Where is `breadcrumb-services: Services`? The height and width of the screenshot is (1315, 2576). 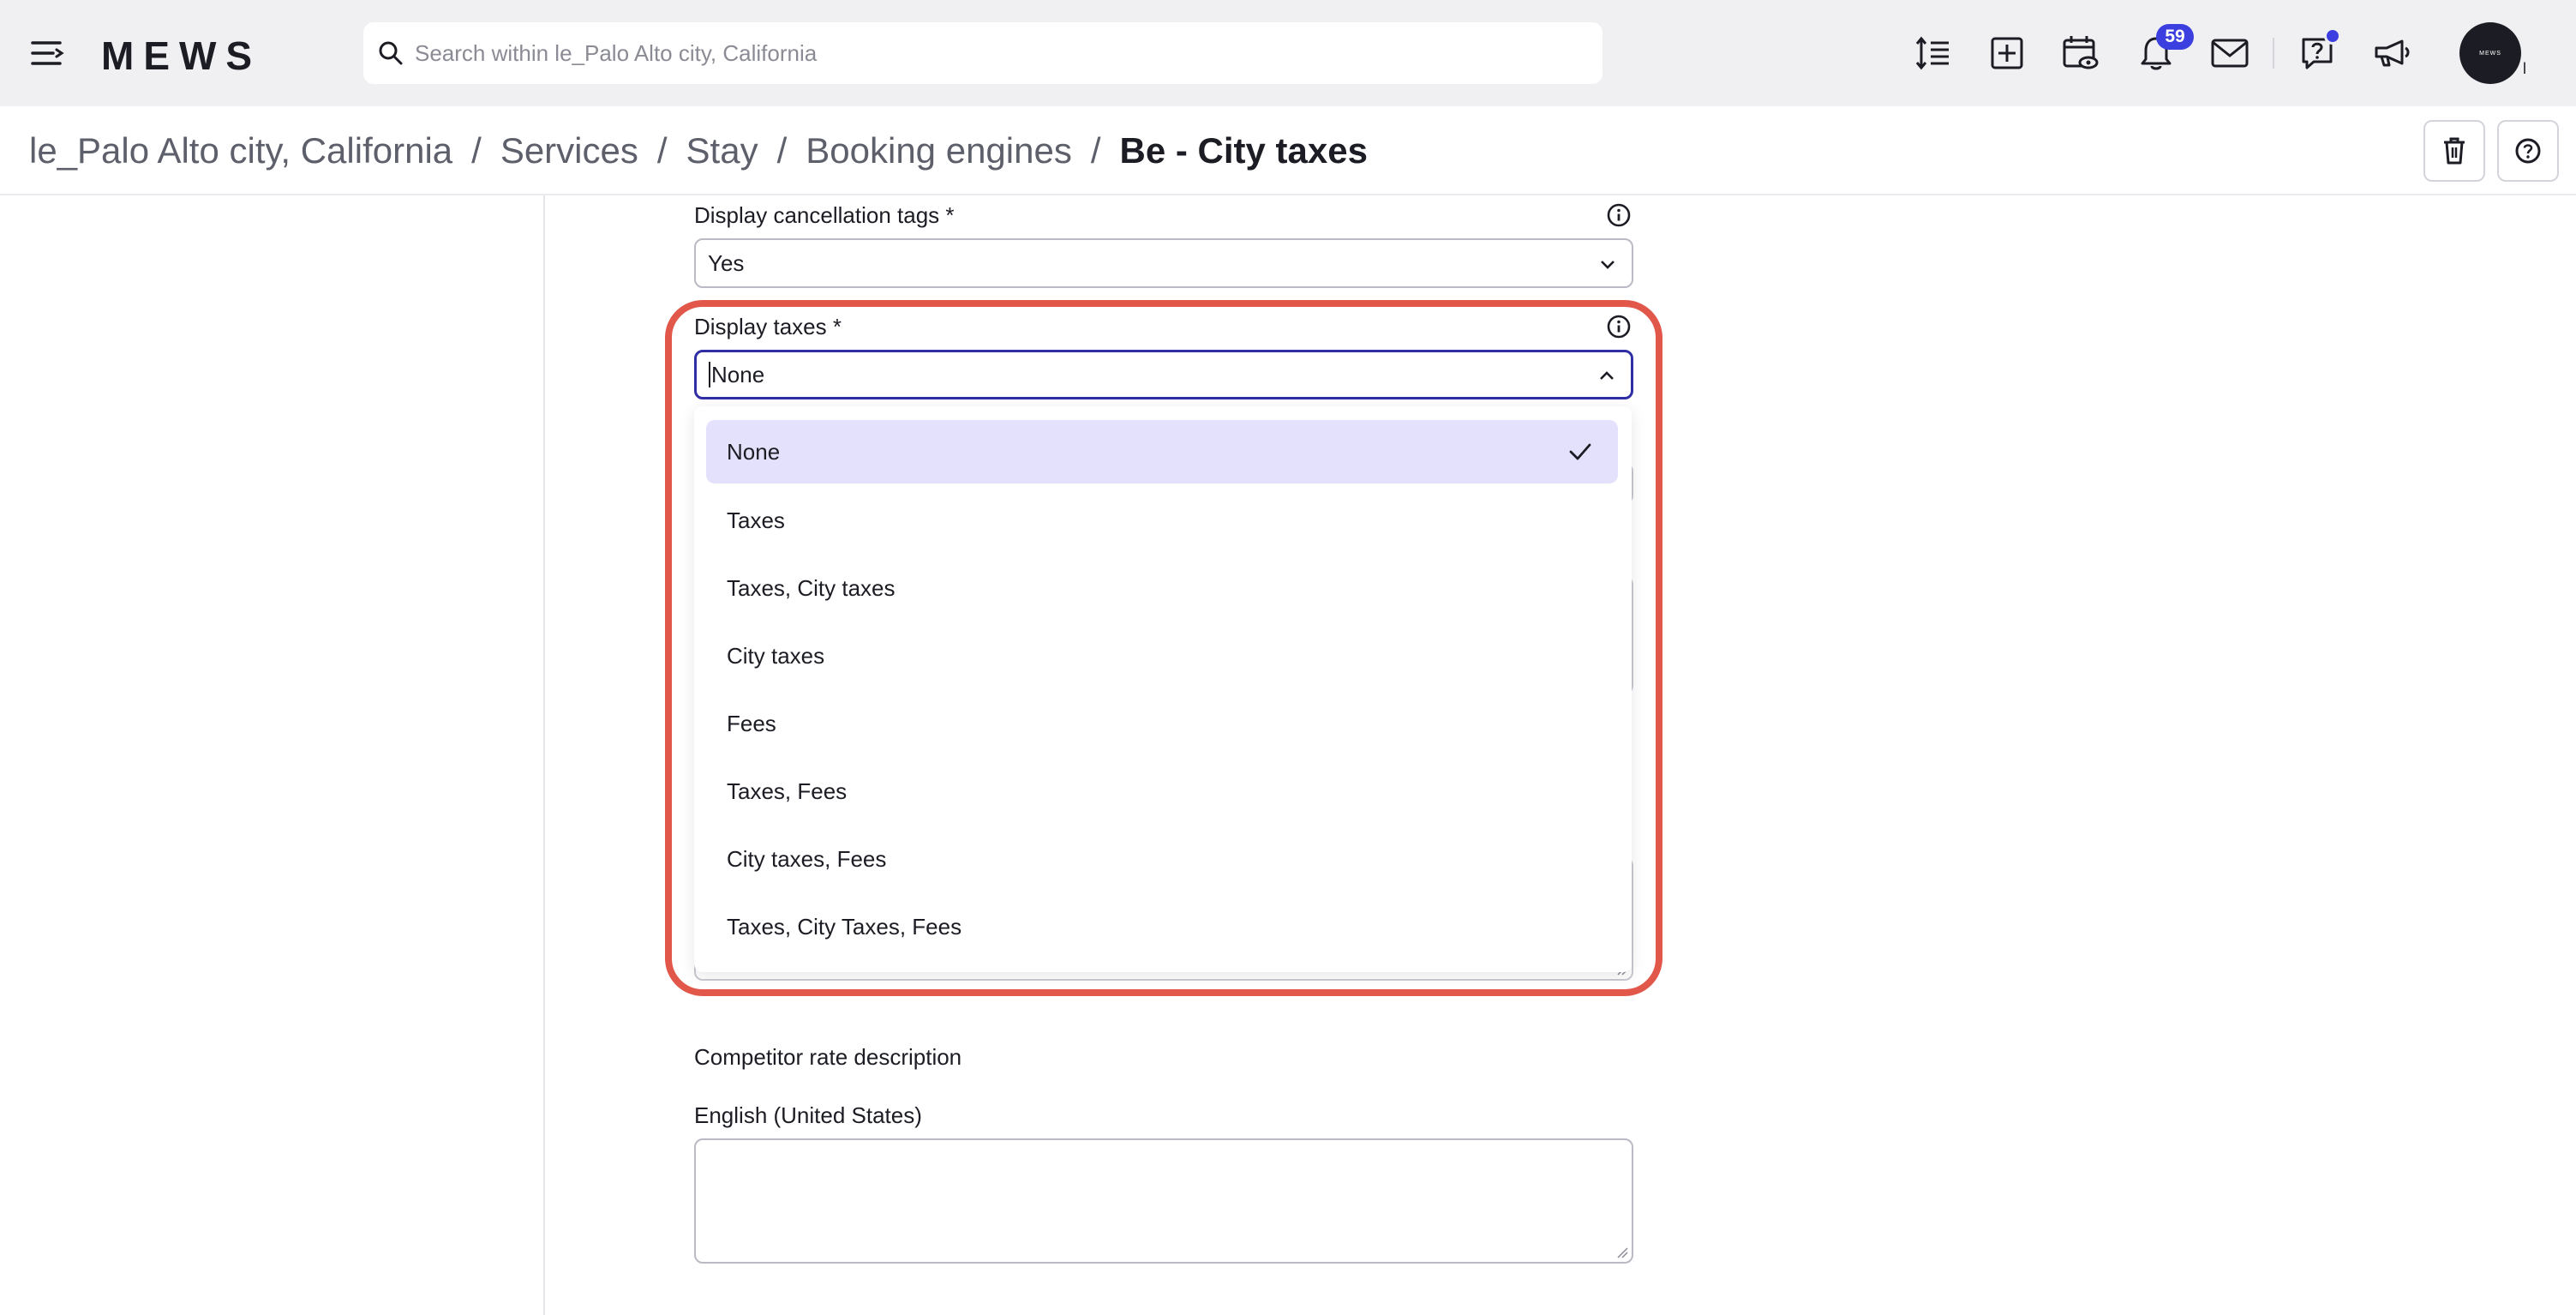
breadcrumb-services: Services is located at coordinates (569, 150).